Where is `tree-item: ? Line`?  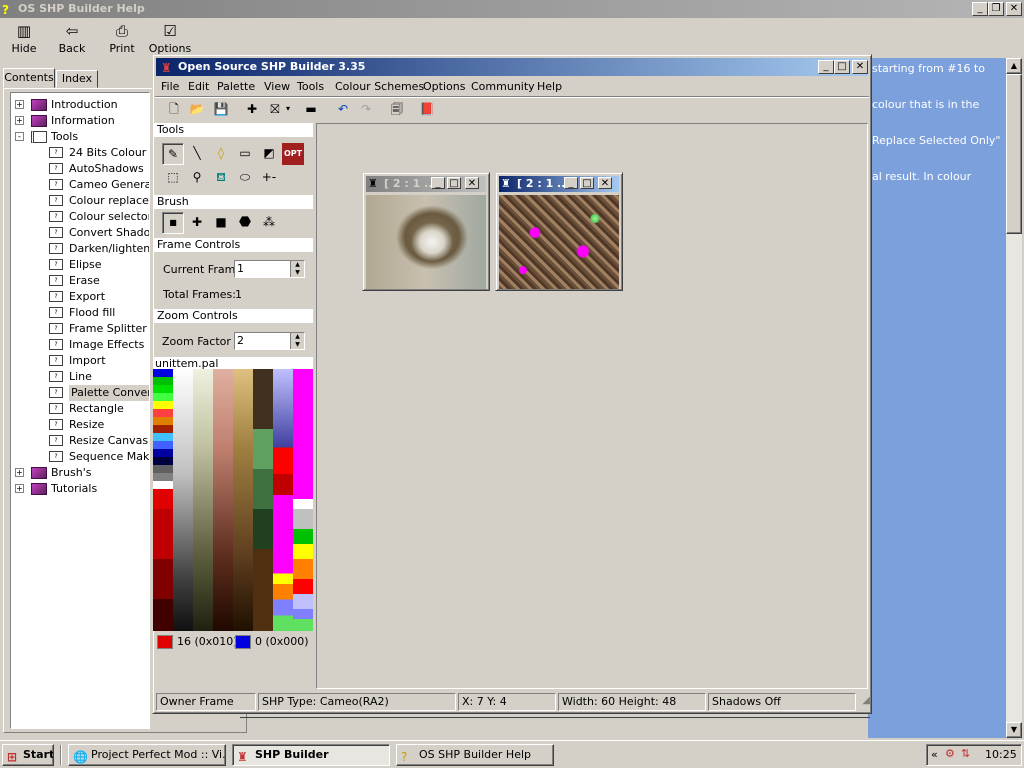
tree-item: ? Line is located at coordinates (80, 377).